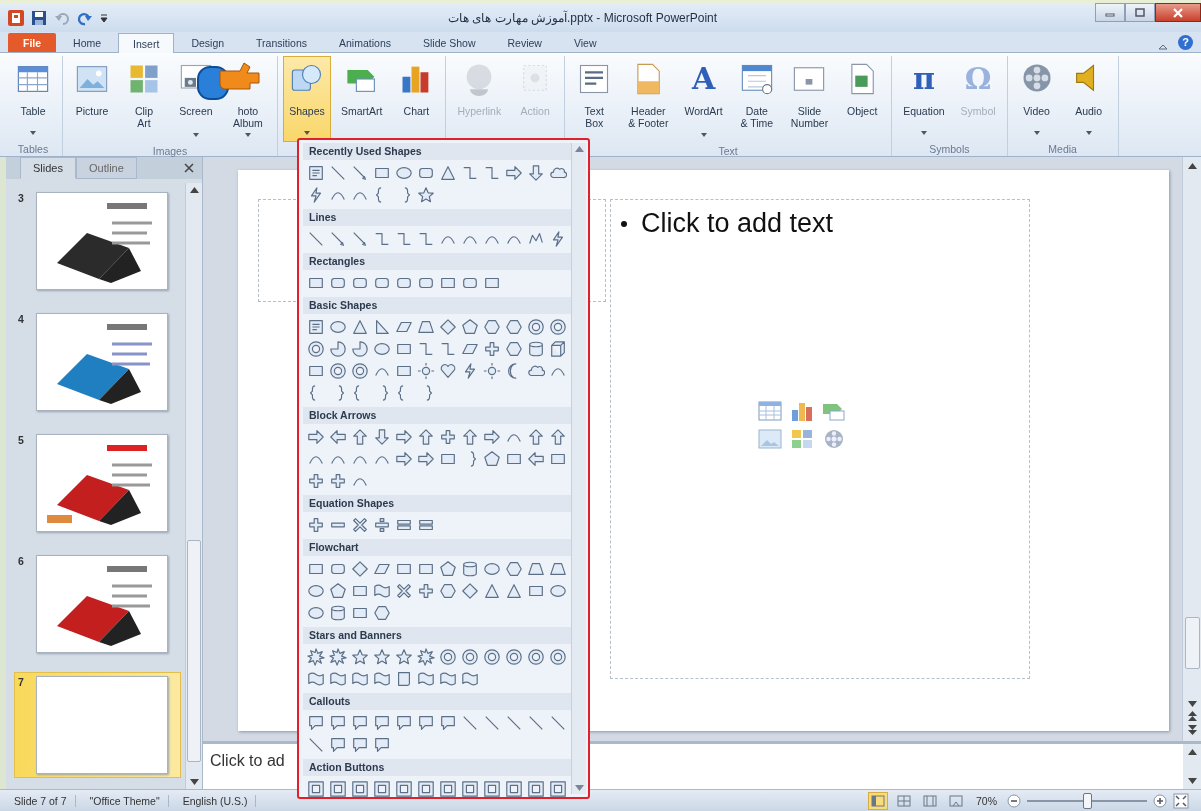 The width and height of the screenshot is (1201, 811). Describe the element at coordinates (404, 679) in the screenshot. I see `scroll-icon` at that location.